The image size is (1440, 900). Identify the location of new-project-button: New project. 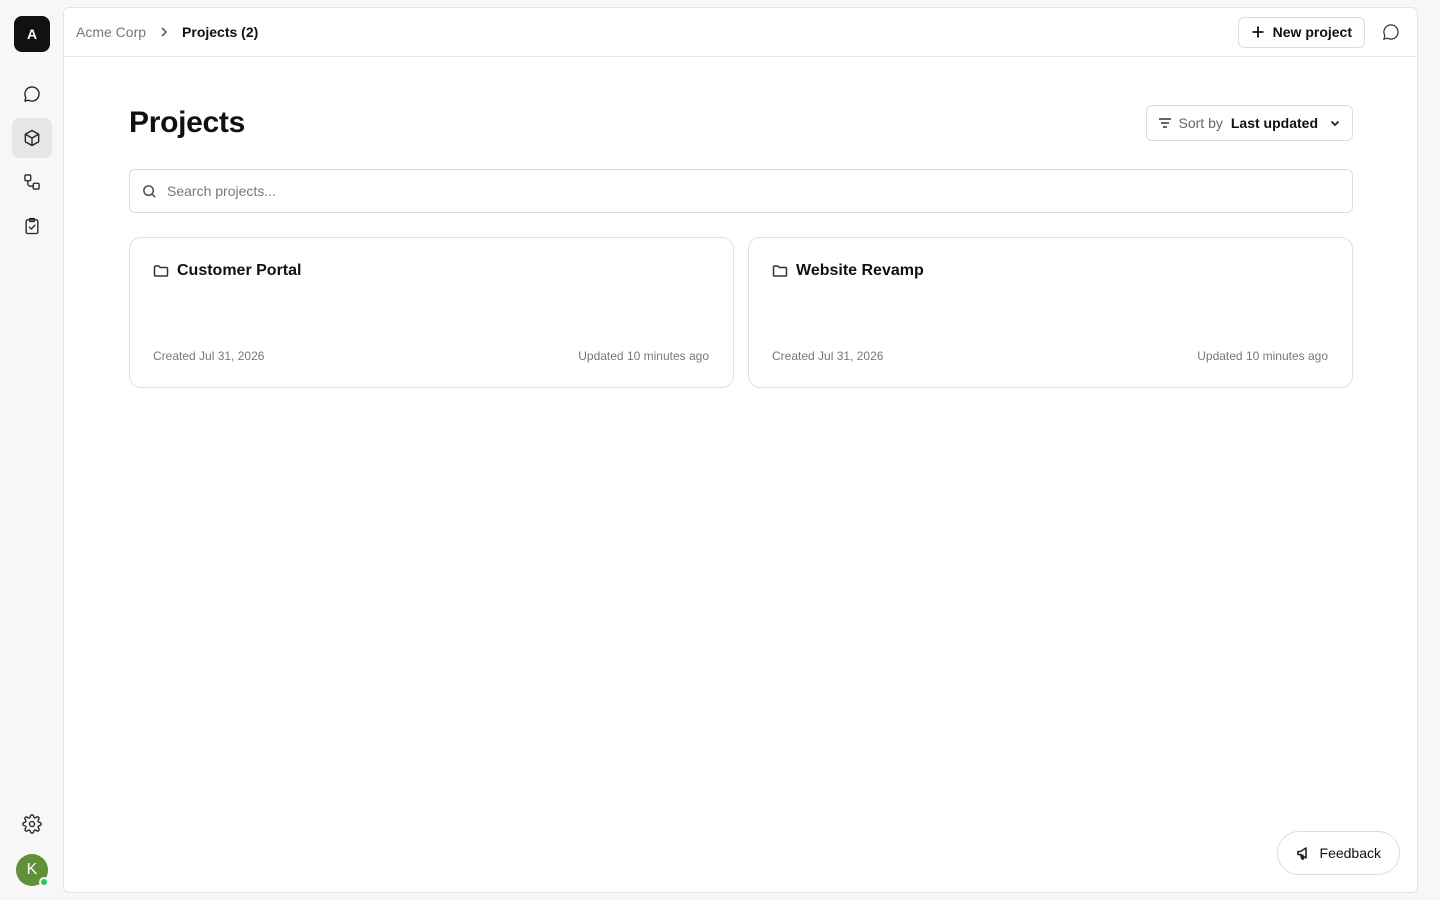
(1301, 32).